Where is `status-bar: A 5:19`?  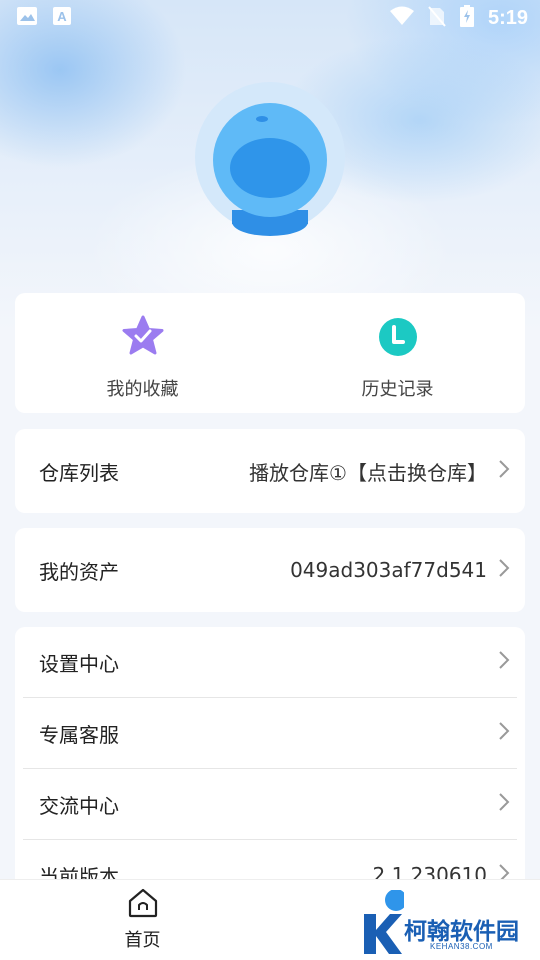
status-bar: A 5:19 is located at coordinates (270, 18).